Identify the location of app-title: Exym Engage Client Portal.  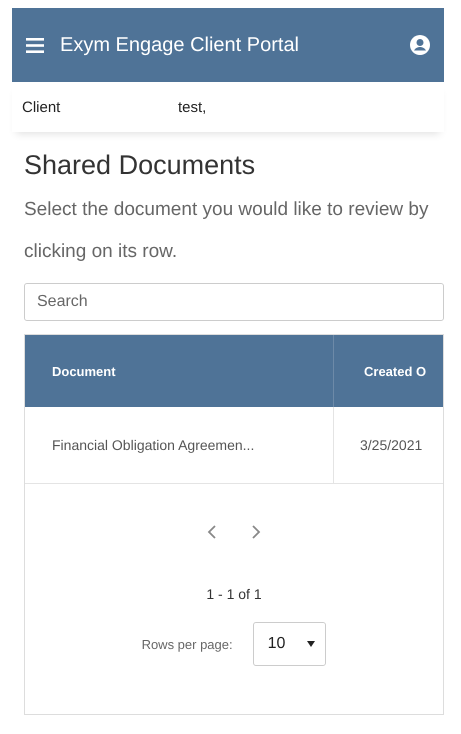
(180, 45).